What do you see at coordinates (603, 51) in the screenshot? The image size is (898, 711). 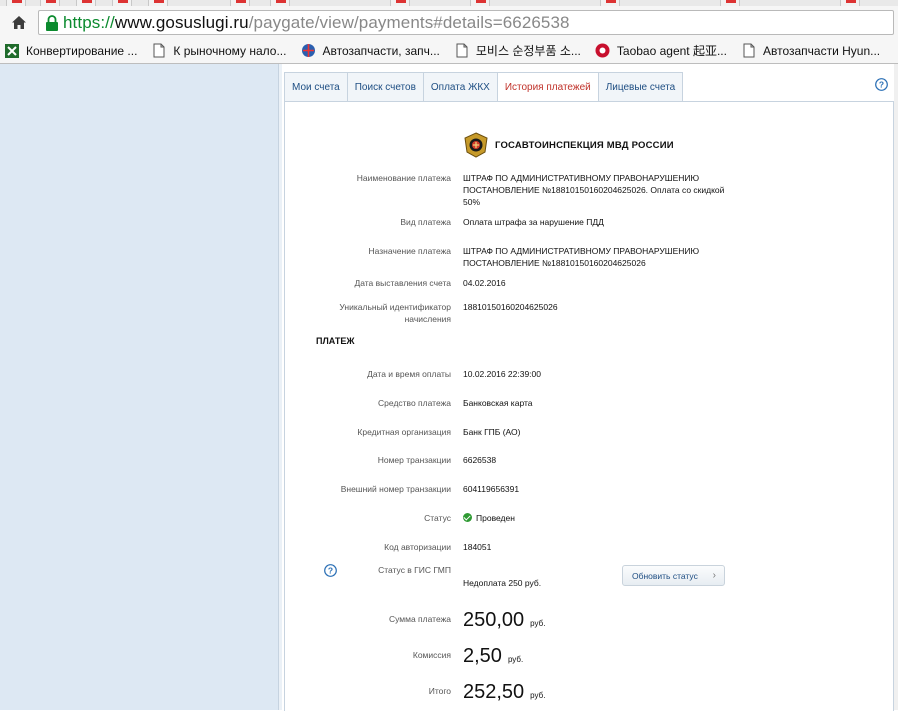 I see `taobao-icon` at bounding box center [603, 51].